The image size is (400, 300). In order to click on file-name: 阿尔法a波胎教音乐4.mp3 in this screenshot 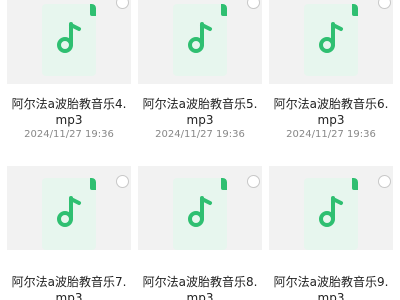, I will do `click(69, 112)`.